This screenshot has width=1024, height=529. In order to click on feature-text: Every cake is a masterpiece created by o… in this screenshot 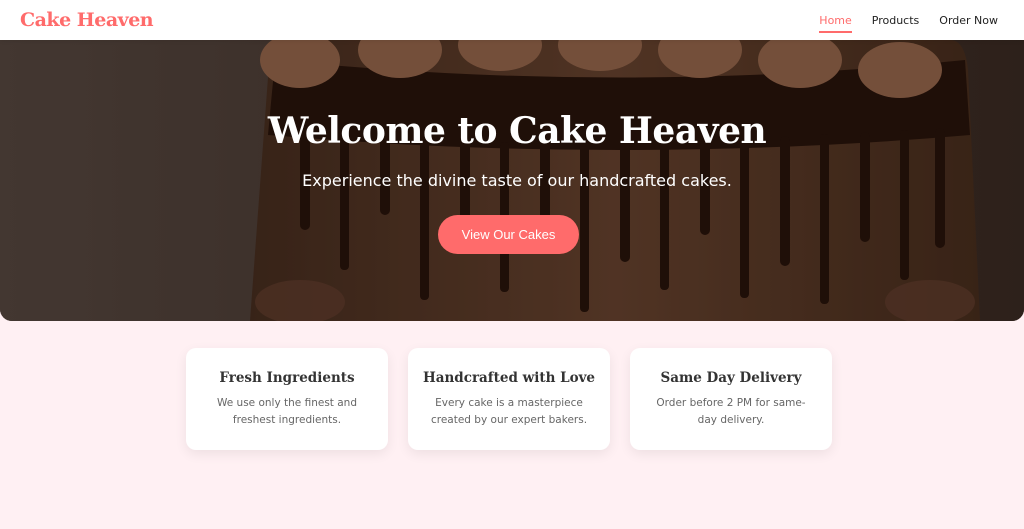, I will do `click(509, 411)`.